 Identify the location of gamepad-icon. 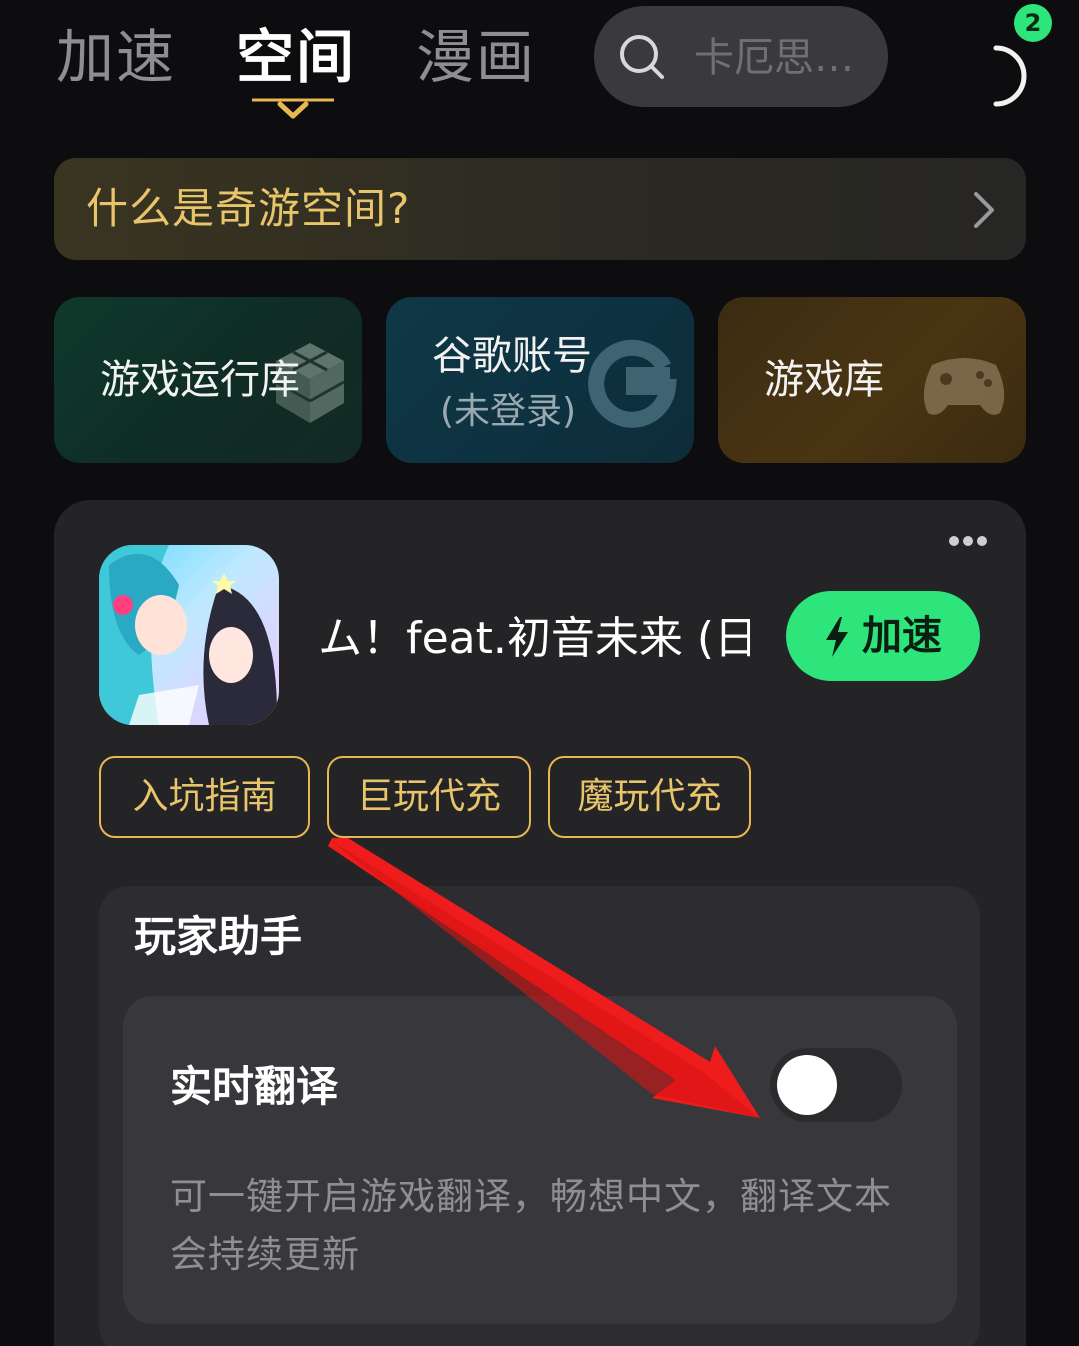
(964, 386).